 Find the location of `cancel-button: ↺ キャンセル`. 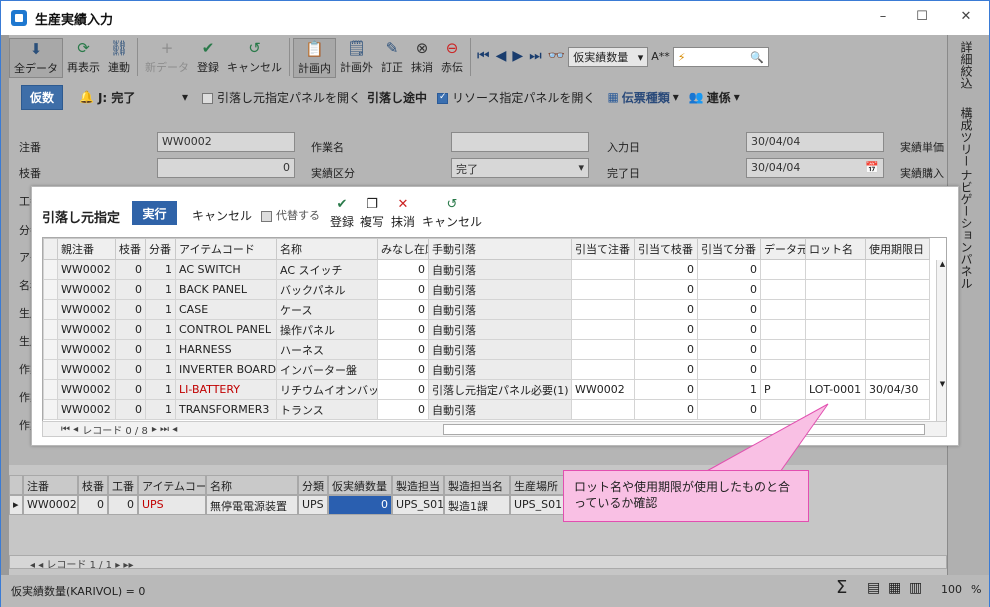

cancel-button: ↺ キャンセル is located at coordinates (254, 58).